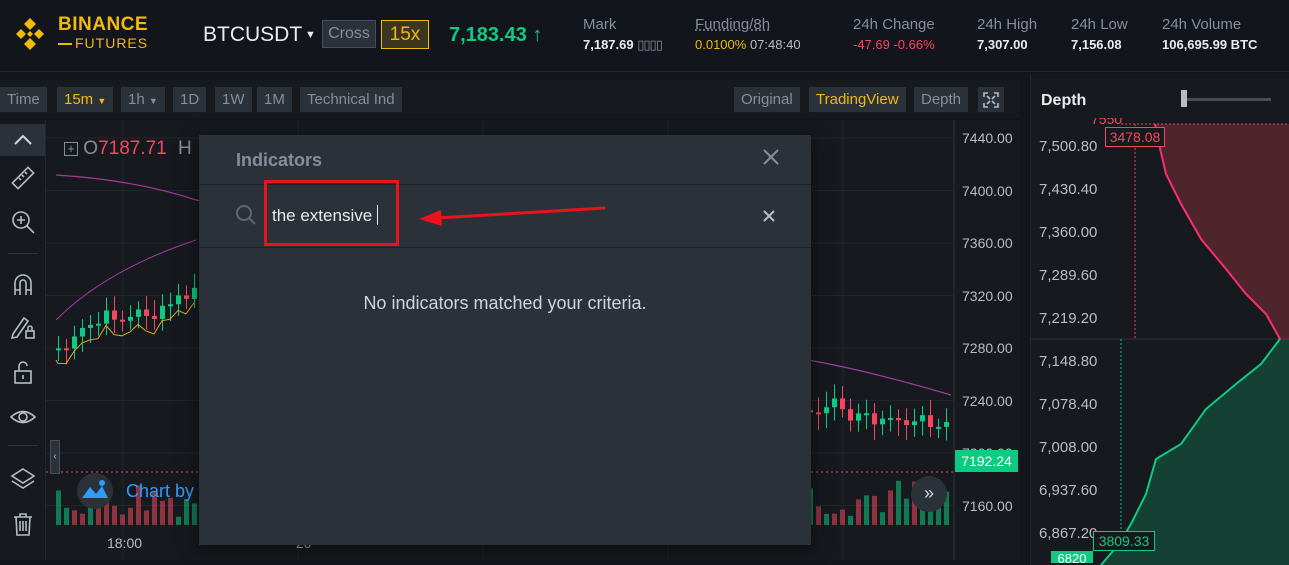 This screenshot has height=565, width=1289. I want to click on interval-15m: 15m ▼, so click(85, 99).